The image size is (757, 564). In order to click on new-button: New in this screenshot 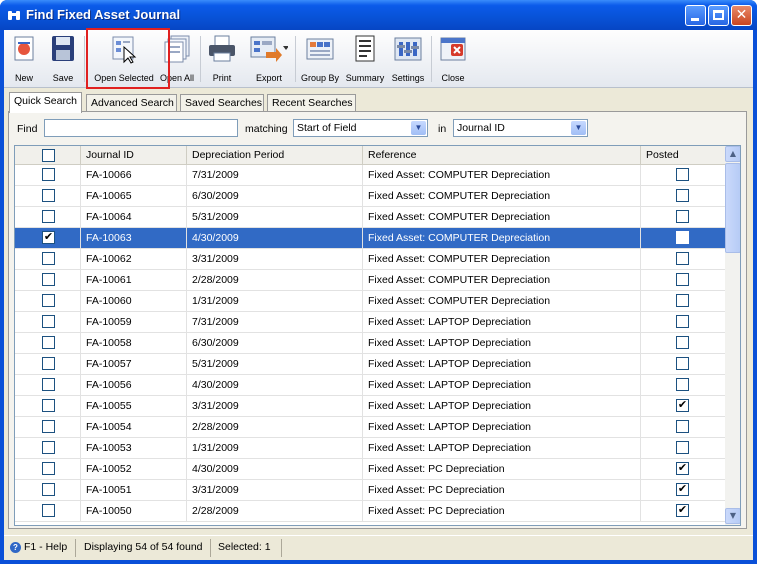, I will do `click(24, 59)`.